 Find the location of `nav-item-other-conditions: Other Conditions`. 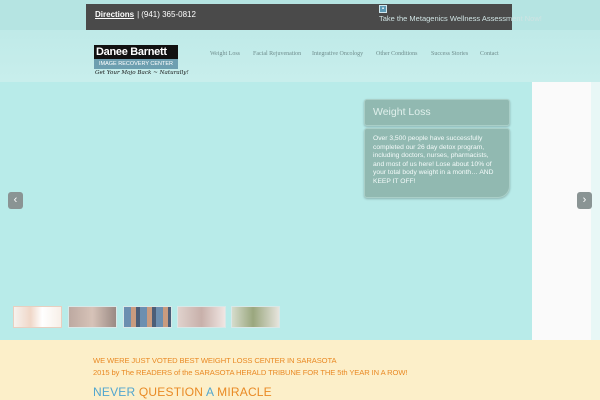

nav-item-other-conditions: Other Conditions is located at coordinates (397, 54).